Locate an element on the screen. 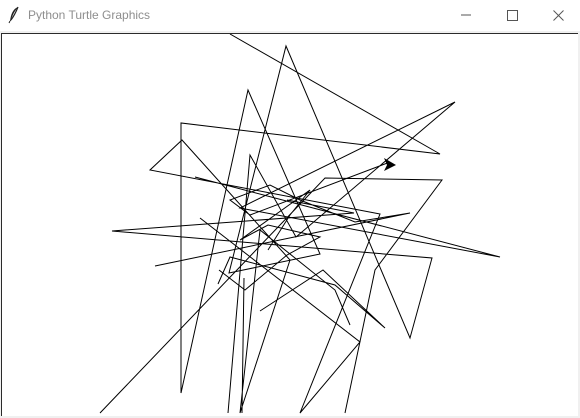 The image size is (580, 418). maximize-button is located at coordinates (512, 15).